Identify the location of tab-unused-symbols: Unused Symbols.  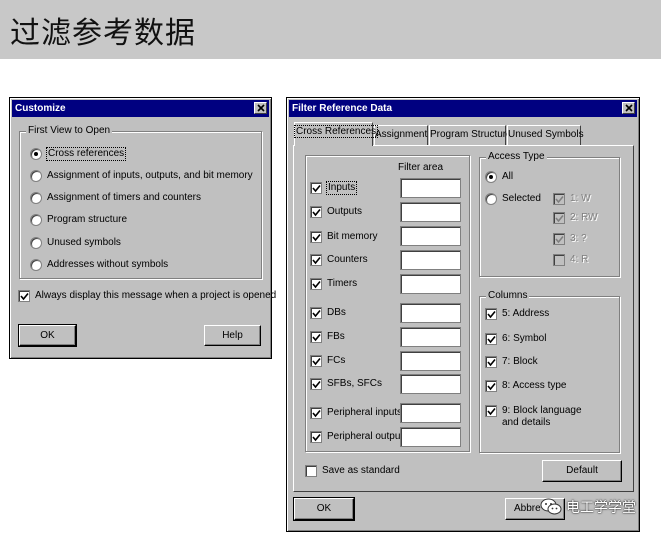
(545, 135).